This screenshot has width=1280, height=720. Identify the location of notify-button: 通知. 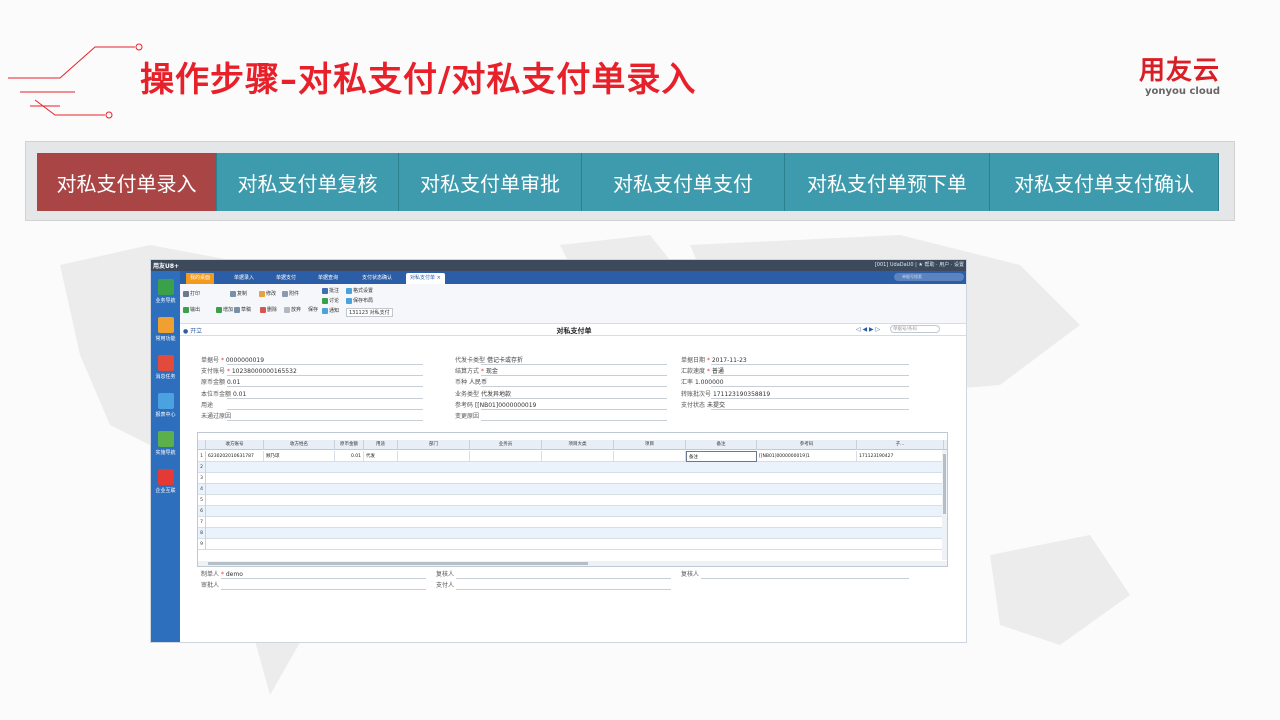
(330, 310).